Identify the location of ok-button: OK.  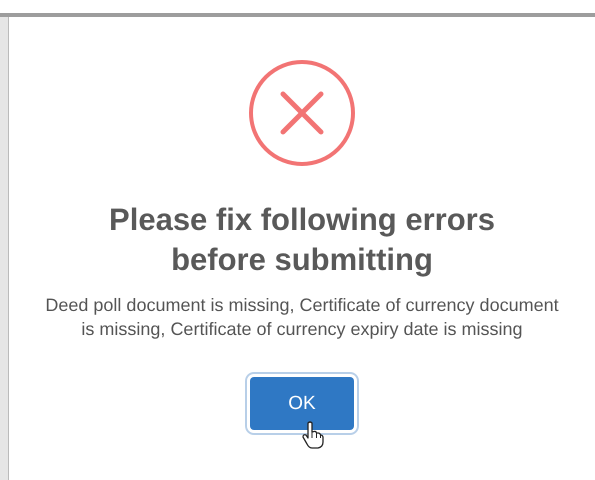
(302, 403).